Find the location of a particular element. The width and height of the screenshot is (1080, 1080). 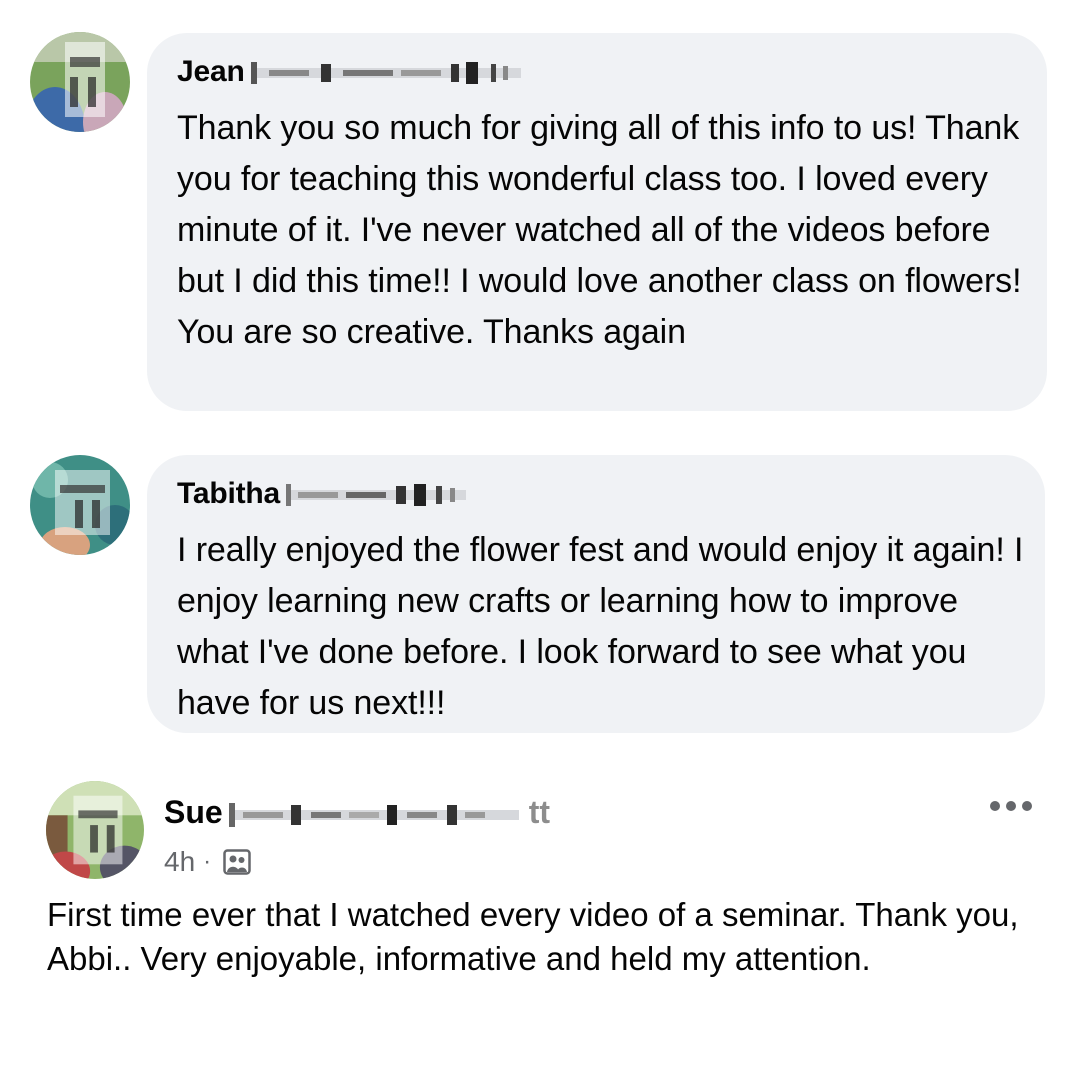

more-options-icon is located at coordinates (1011, 808).